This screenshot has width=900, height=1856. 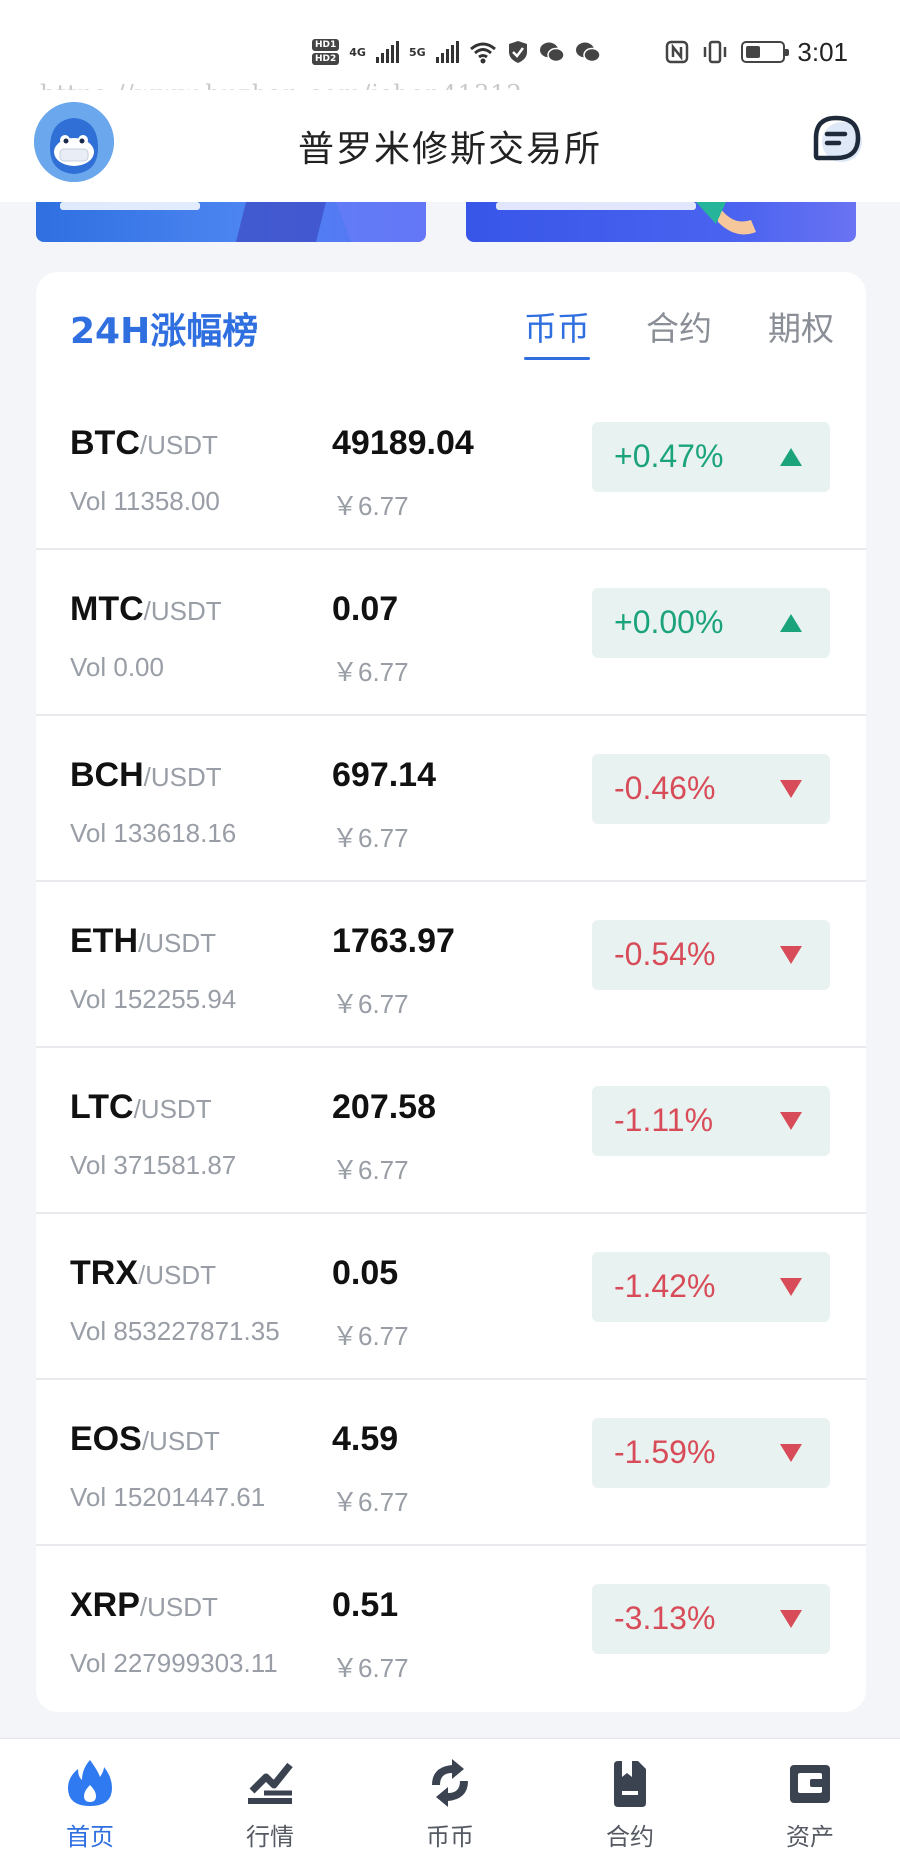 What do you see at coordinates (557, 331) in the screenshot?
I see `tab-spot: 币币` at bounding box center [557, 331].